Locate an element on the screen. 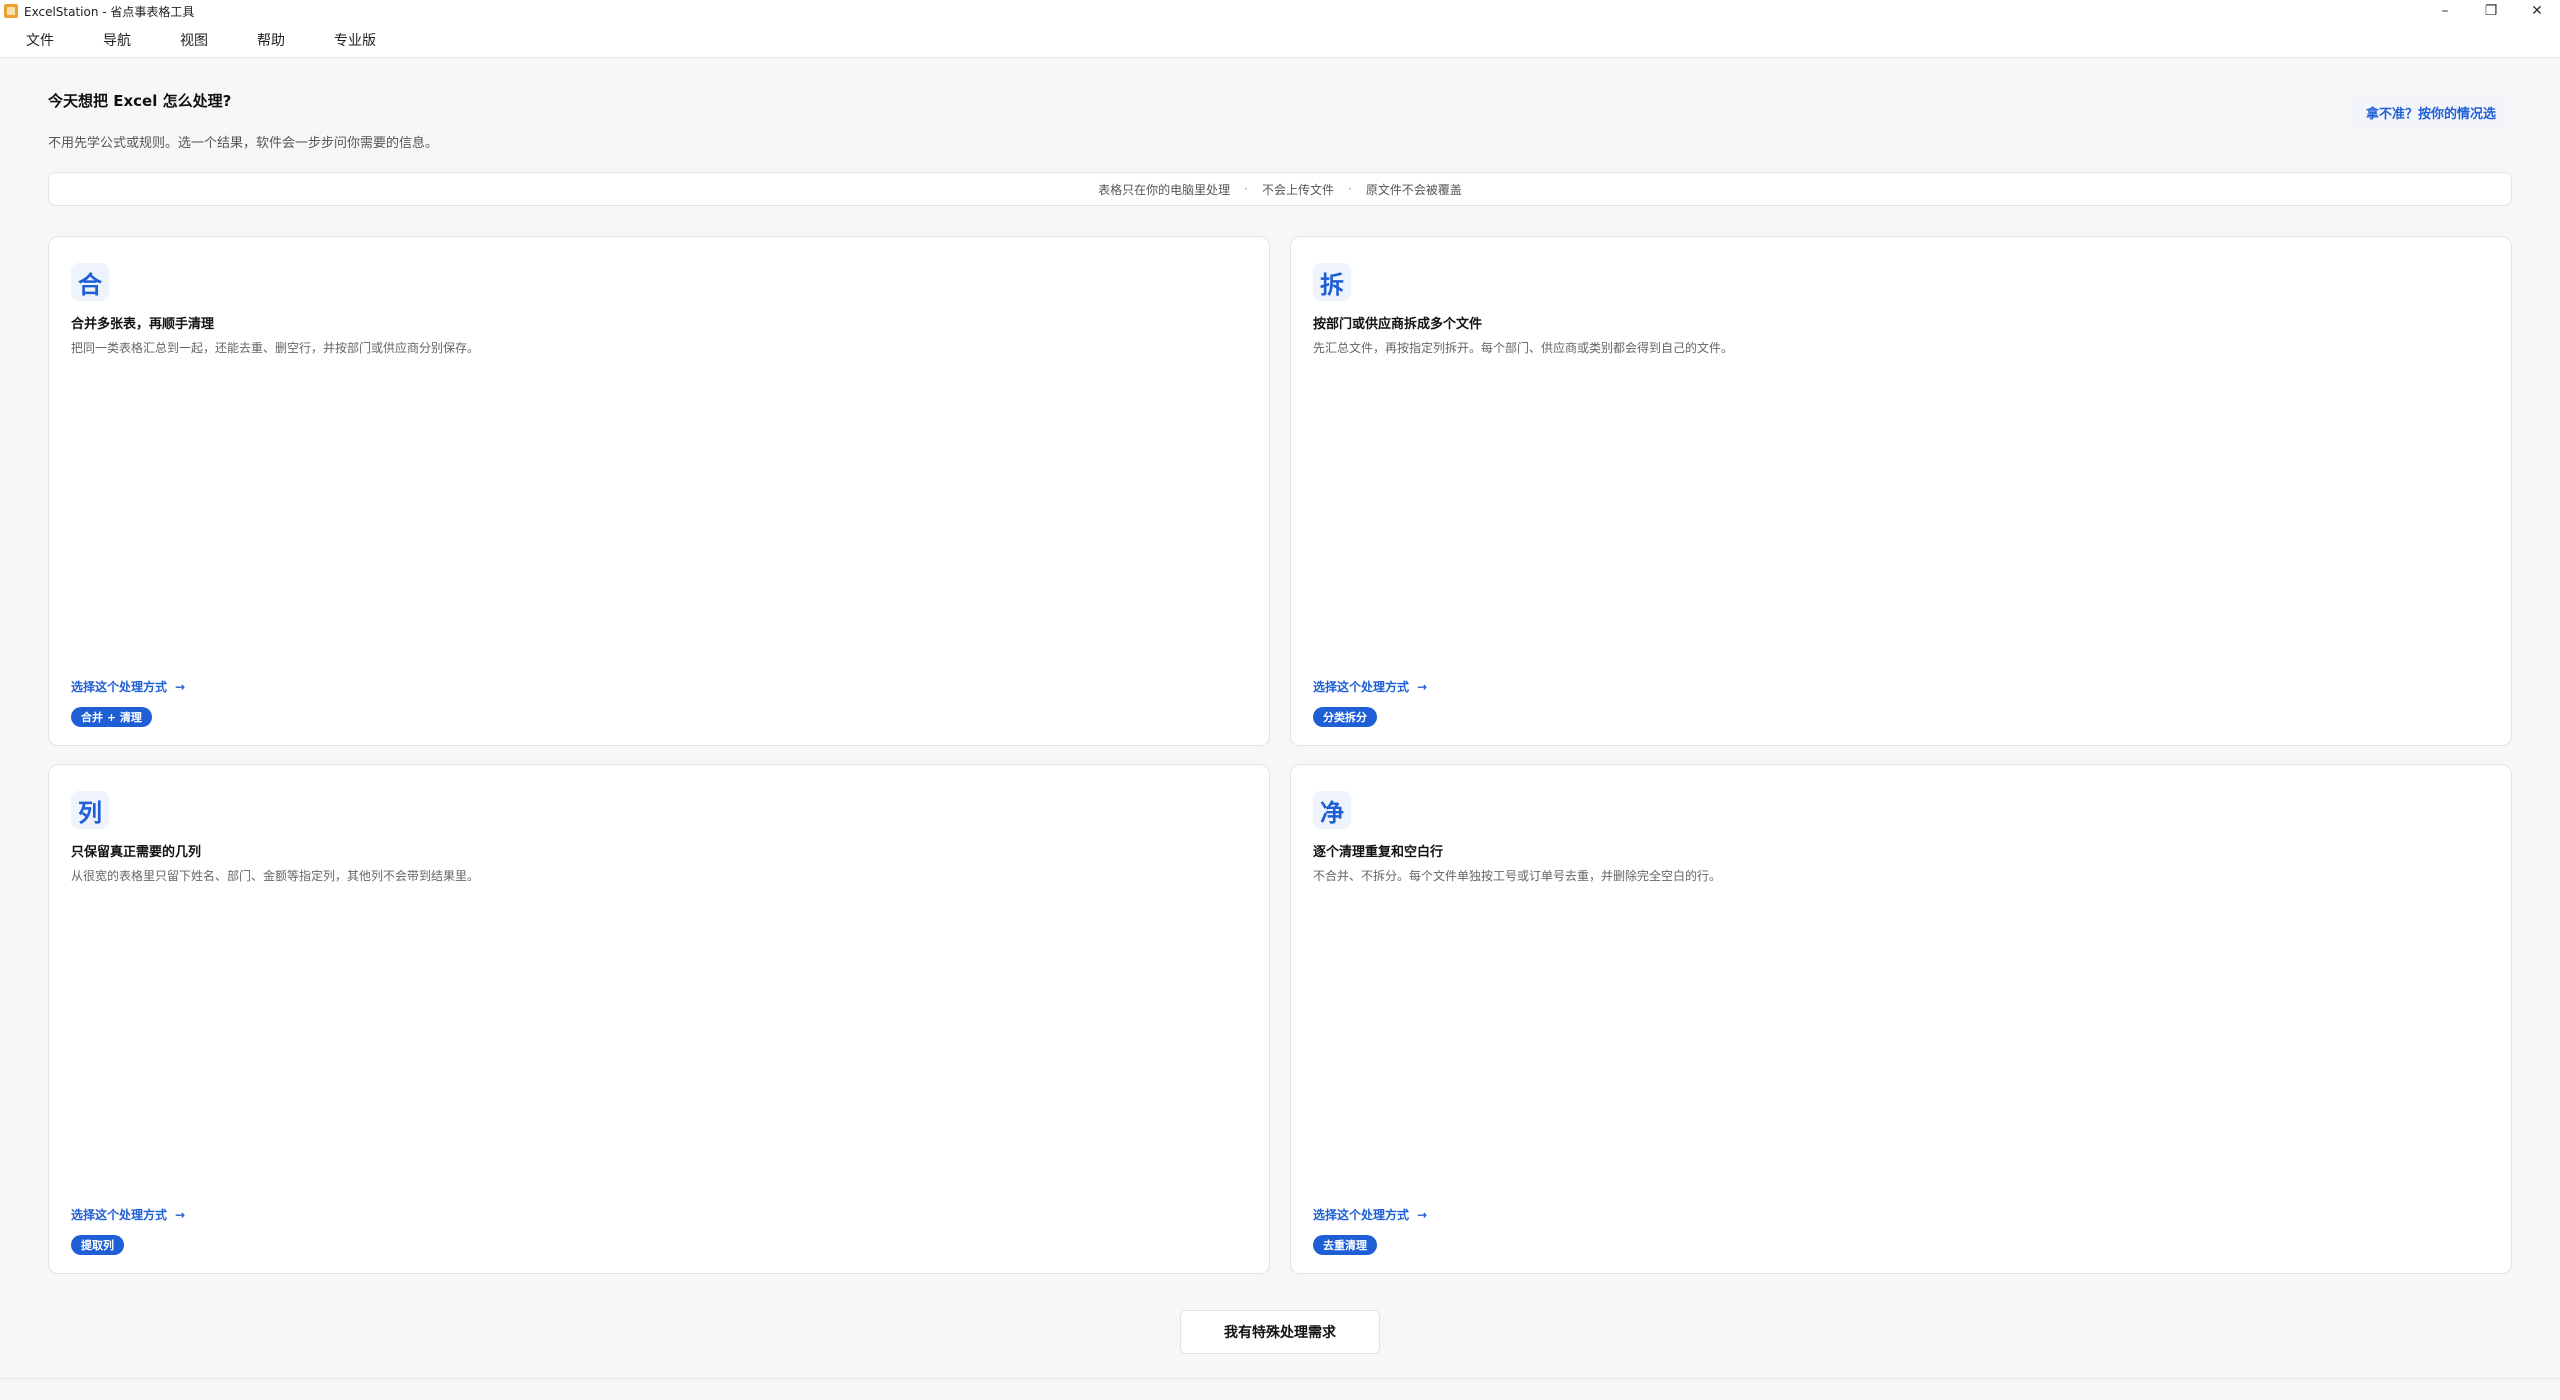  card-title: 逐个清理重复和空白行 is located at coordinates (1378, 852).